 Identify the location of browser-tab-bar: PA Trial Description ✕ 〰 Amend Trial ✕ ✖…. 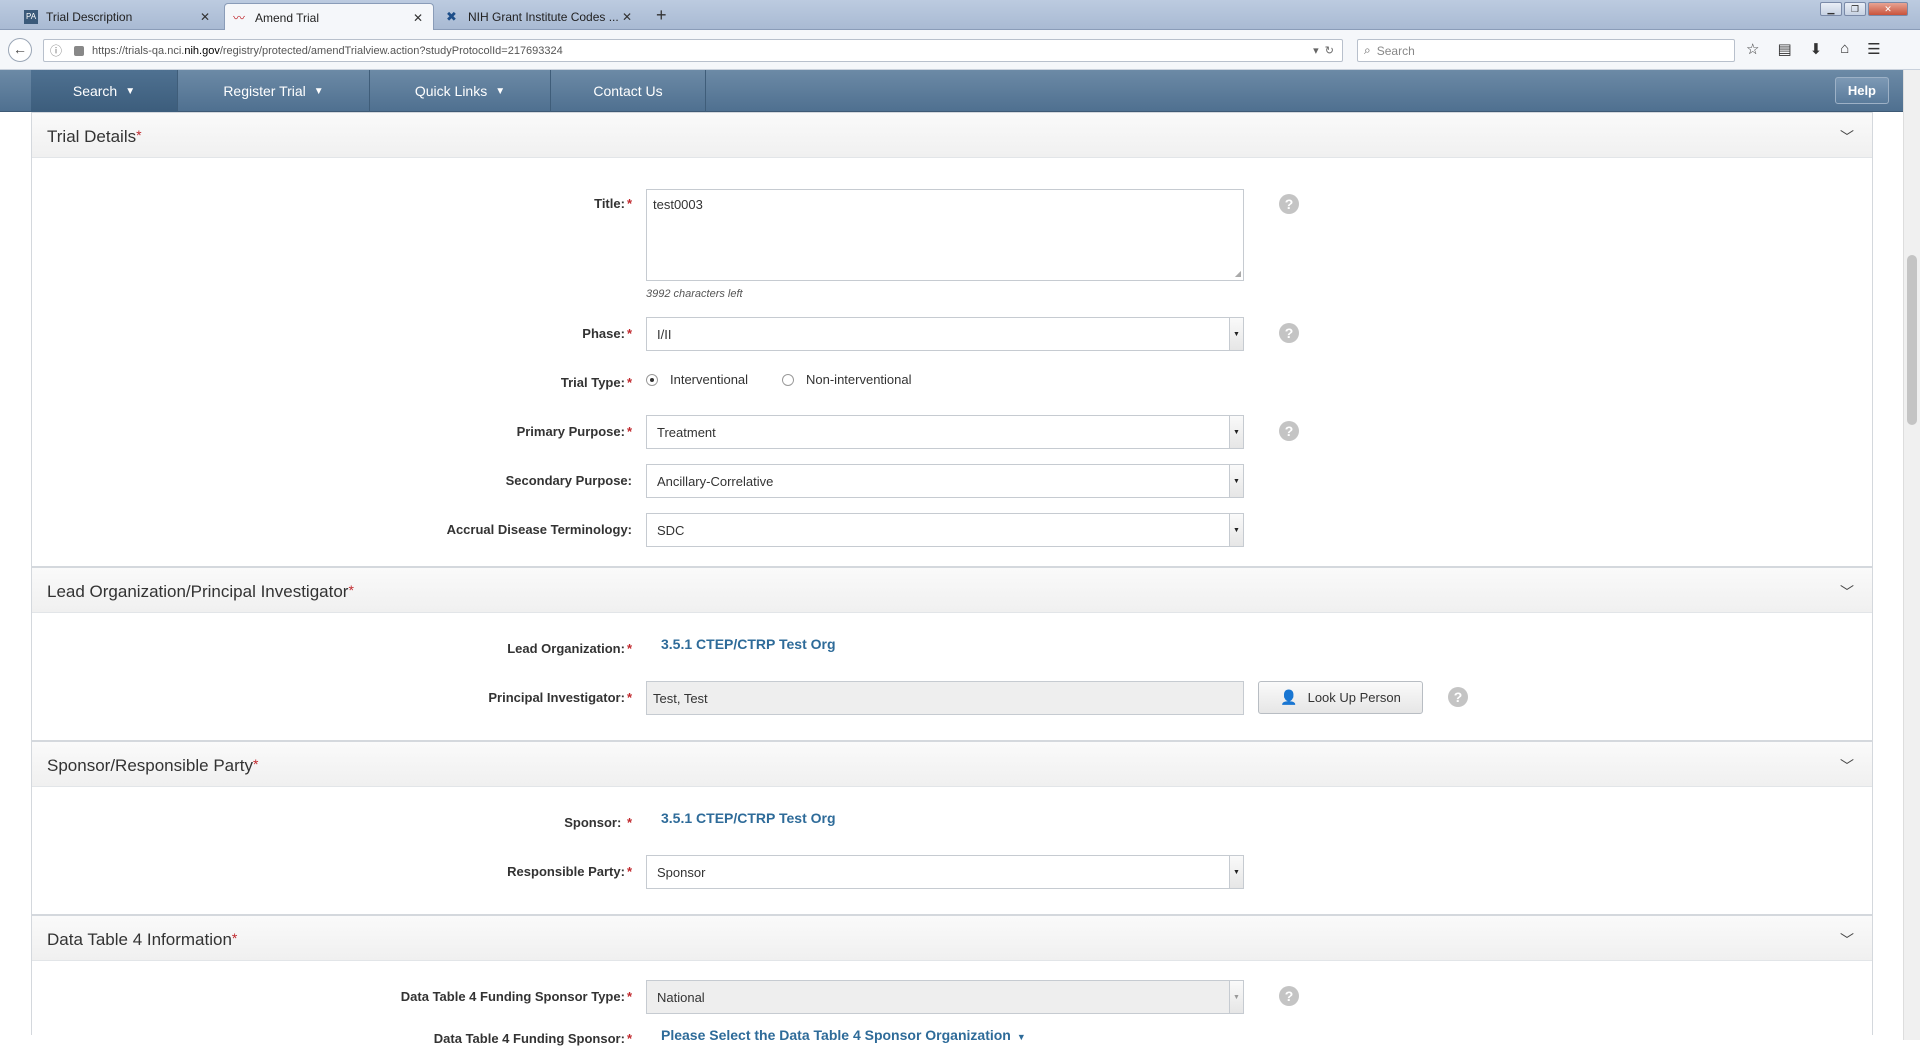
(960, 15).